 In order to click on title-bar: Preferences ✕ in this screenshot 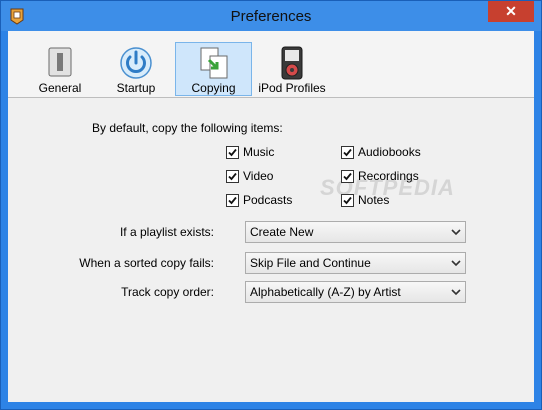, I will do `click(271, 16)`.